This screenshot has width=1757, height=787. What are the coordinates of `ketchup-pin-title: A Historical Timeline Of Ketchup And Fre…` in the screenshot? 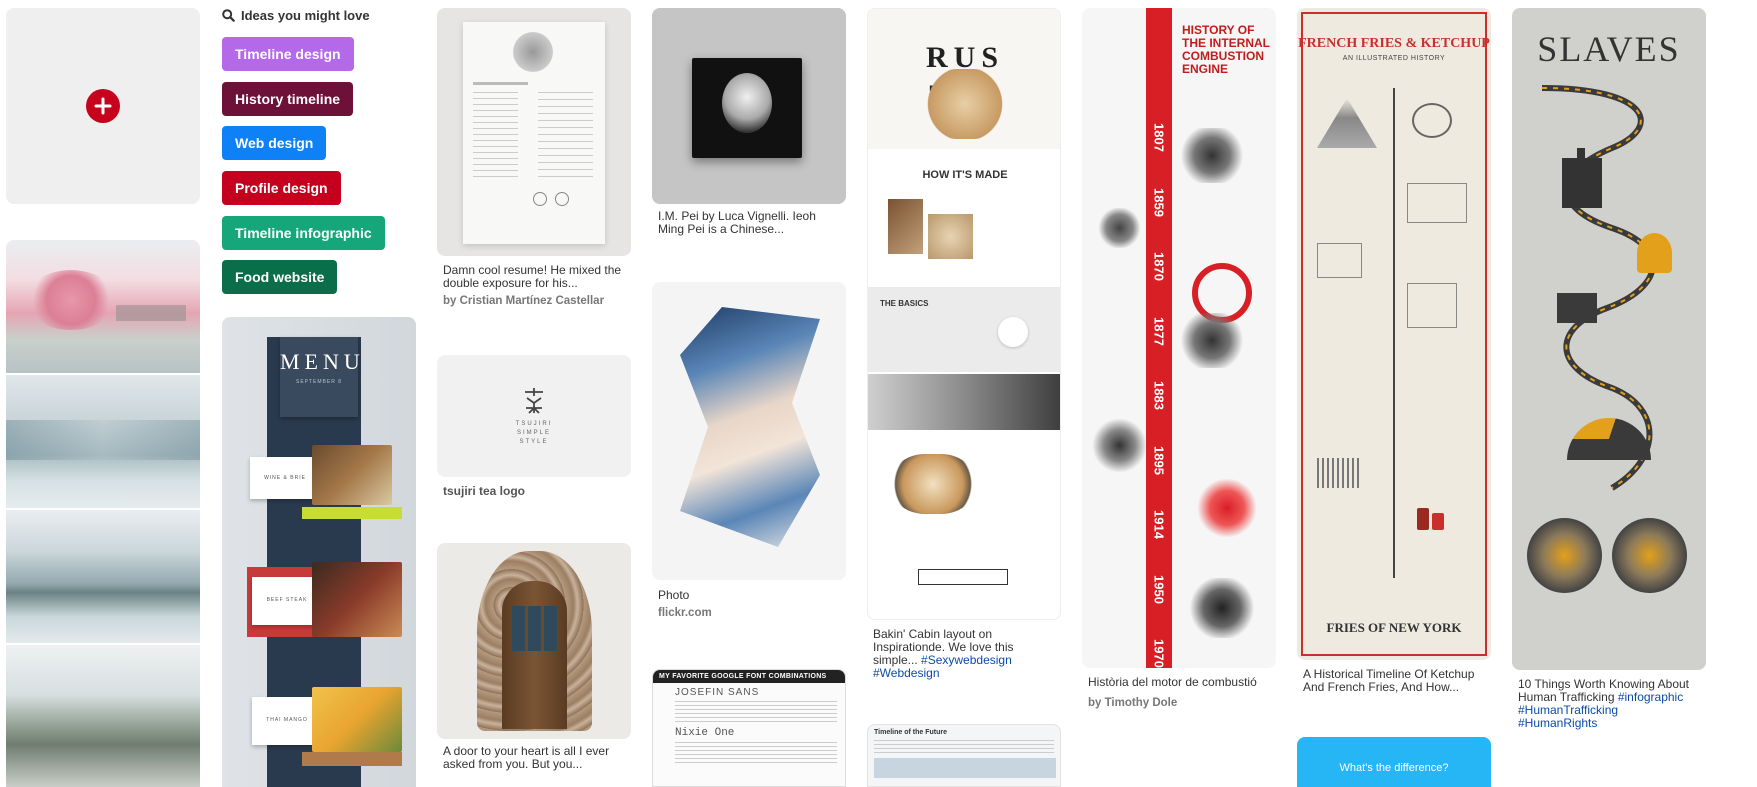 It's located at (1394, 681).